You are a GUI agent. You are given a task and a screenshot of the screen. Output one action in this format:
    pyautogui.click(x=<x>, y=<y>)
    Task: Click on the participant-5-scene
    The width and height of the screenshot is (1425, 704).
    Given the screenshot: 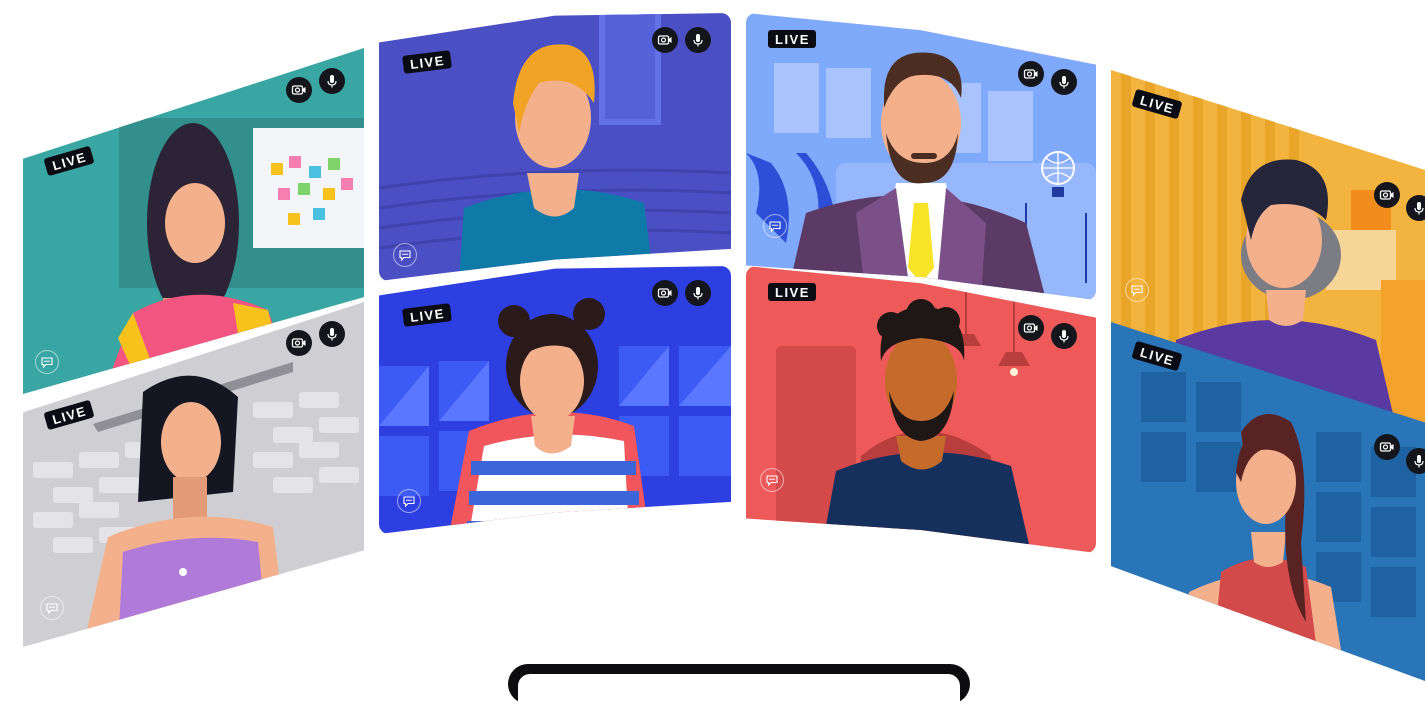 What is the action you would take?
    pyautogui.click(x=921, y=176)
    